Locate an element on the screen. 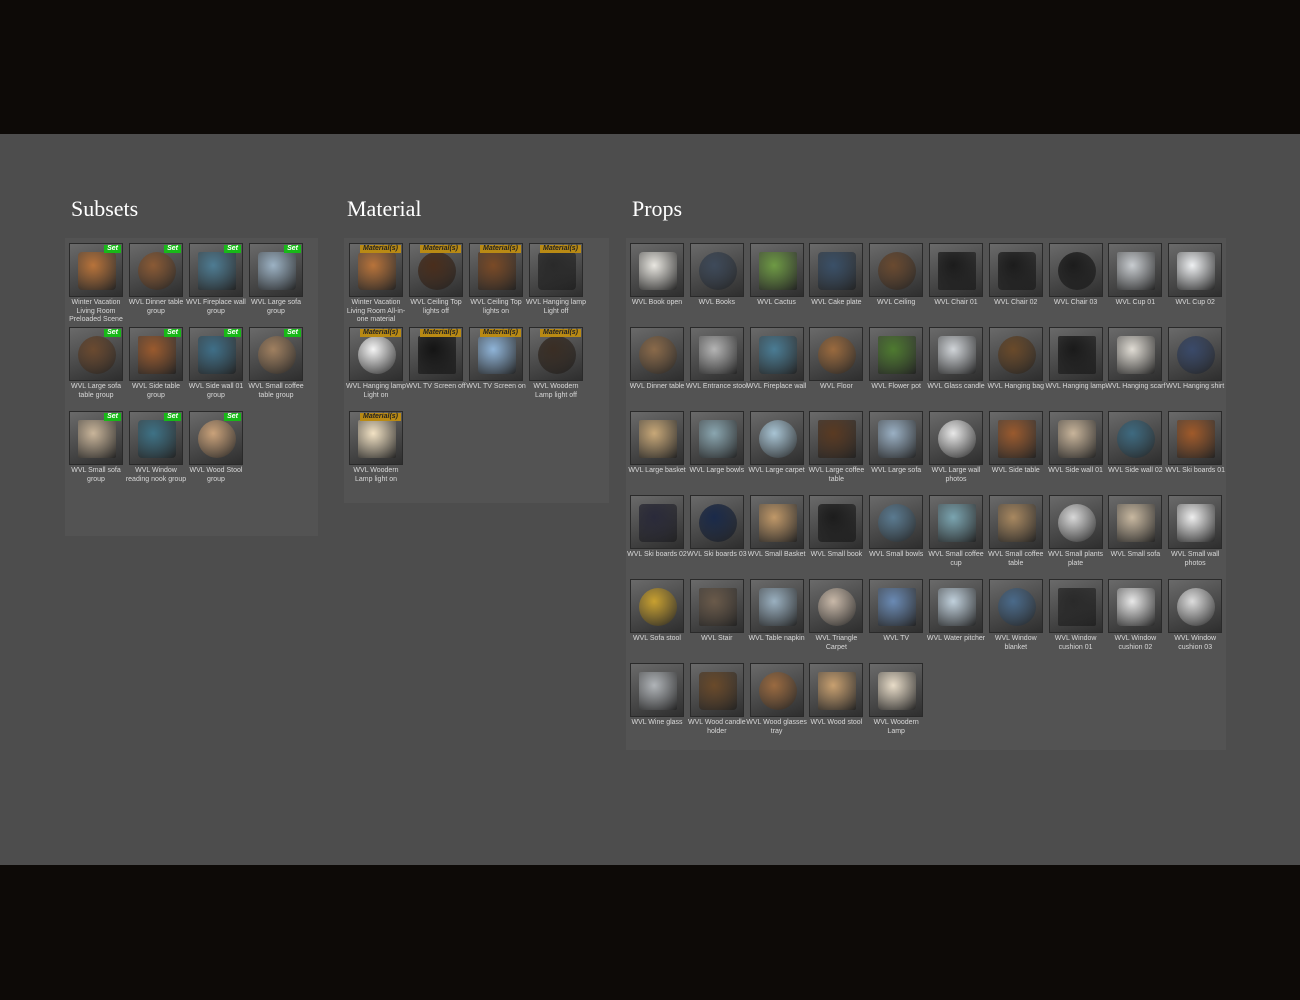 This screenshot has width=1300, height=1000. props-item: WVL Ceiling is located at coordinates (897, 283).